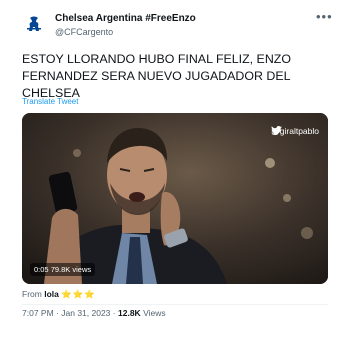 The height and width of the screenshot is (337, 350). I want to click on video-info-badge: 0:05 79.8K views, so click(63, 269).